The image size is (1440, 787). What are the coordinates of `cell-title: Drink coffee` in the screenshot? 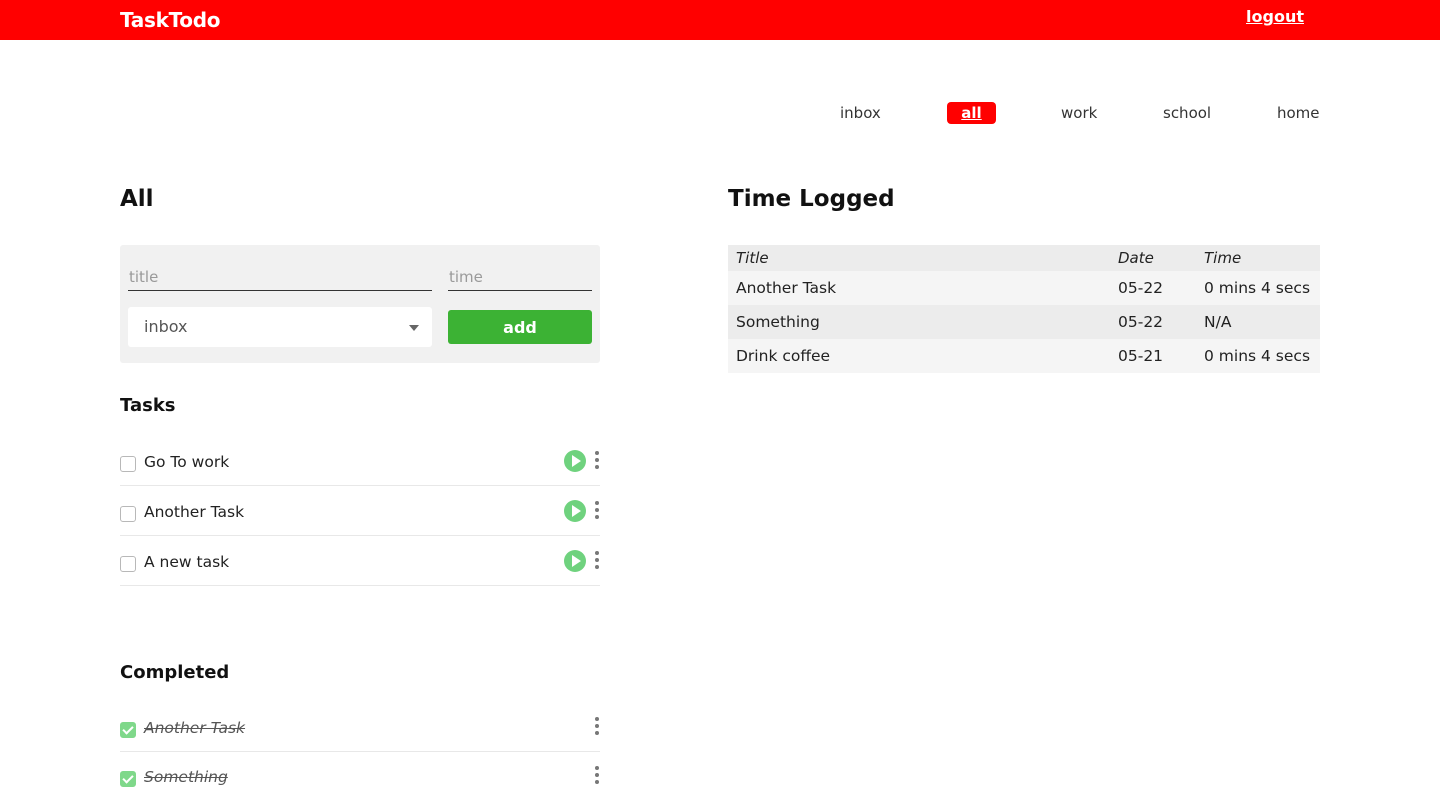 It's located at (919, 356).